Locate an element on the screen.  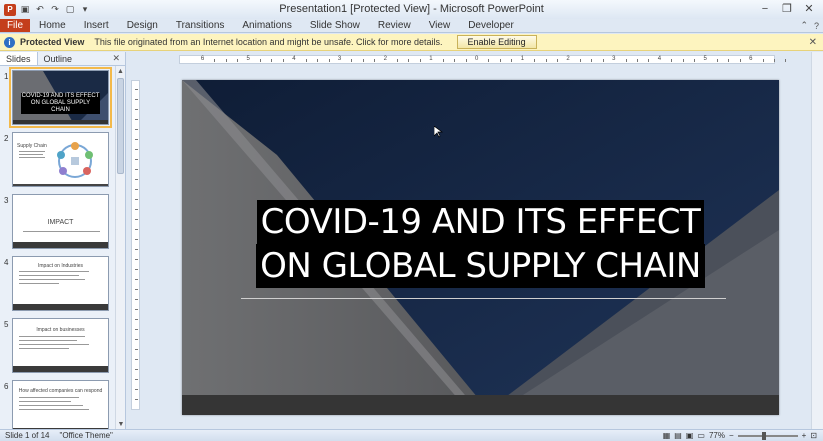
slide-thumbnail-3: IMPACT is located at coordinates (60, 221).